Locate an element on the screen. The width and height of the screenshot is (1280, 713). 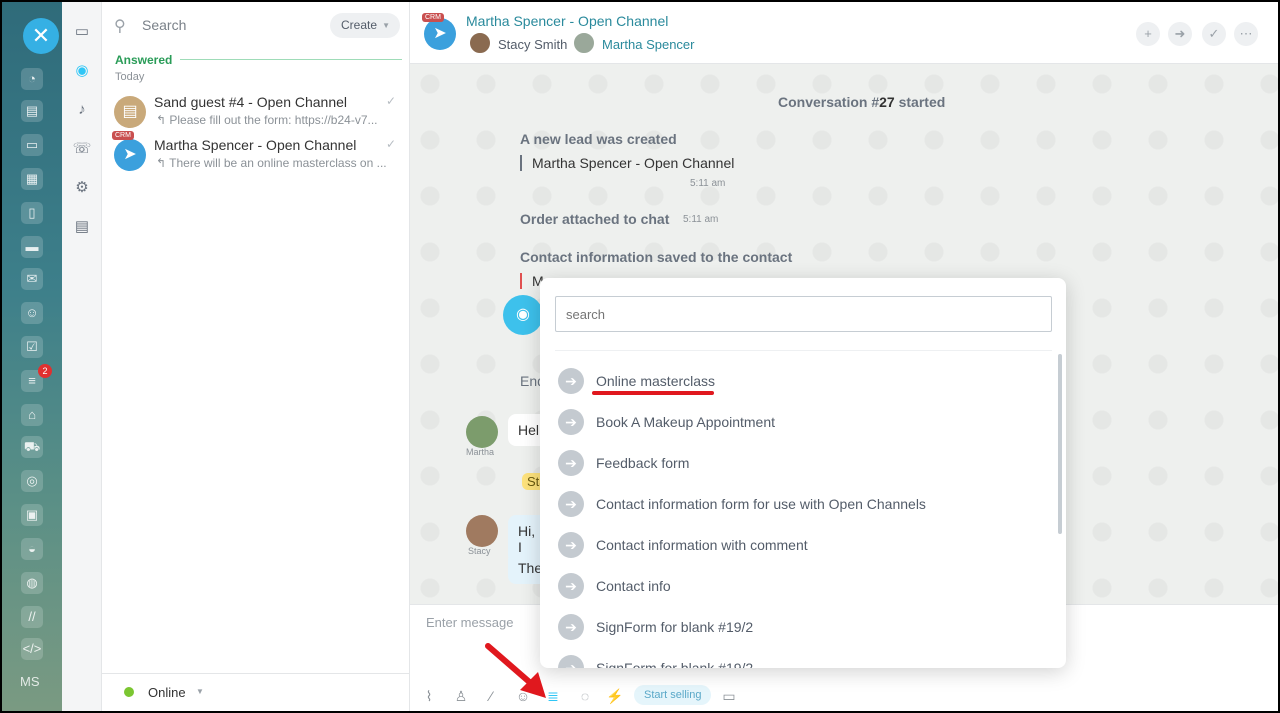
forms-search-input is located at coordinates (803, 314).